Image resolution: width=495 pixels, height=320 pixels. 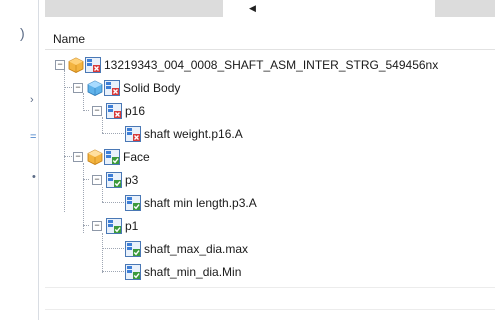 What do you see at coordinates (270, 157) in the screenshot?
I see `tree-row-face: − Face` at bounding box center [270, 157].